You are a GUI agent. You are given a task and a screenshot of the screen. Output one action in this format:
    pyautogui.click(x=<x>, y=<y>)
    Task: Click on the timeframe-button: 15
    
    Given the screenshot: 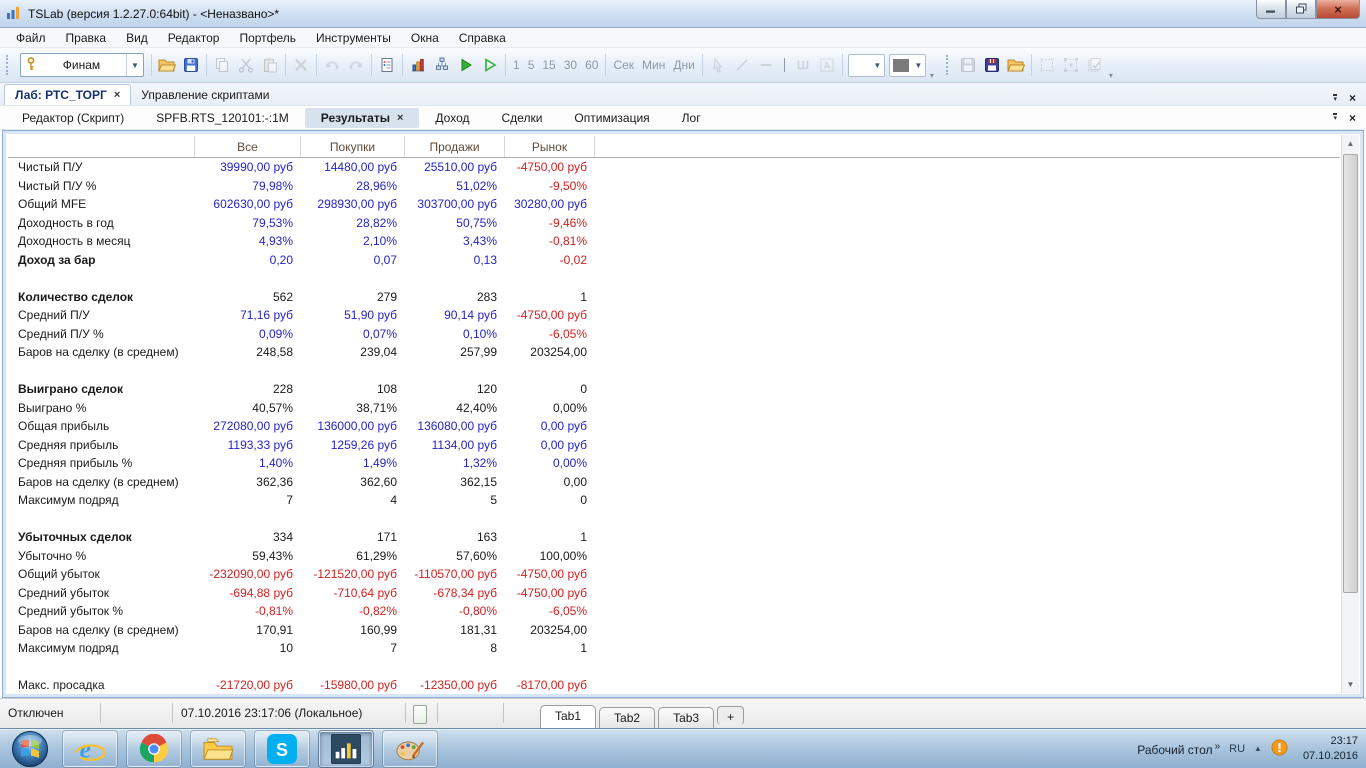 What is the action you would take?
    pyautogui.click(x=548, y=65)
    